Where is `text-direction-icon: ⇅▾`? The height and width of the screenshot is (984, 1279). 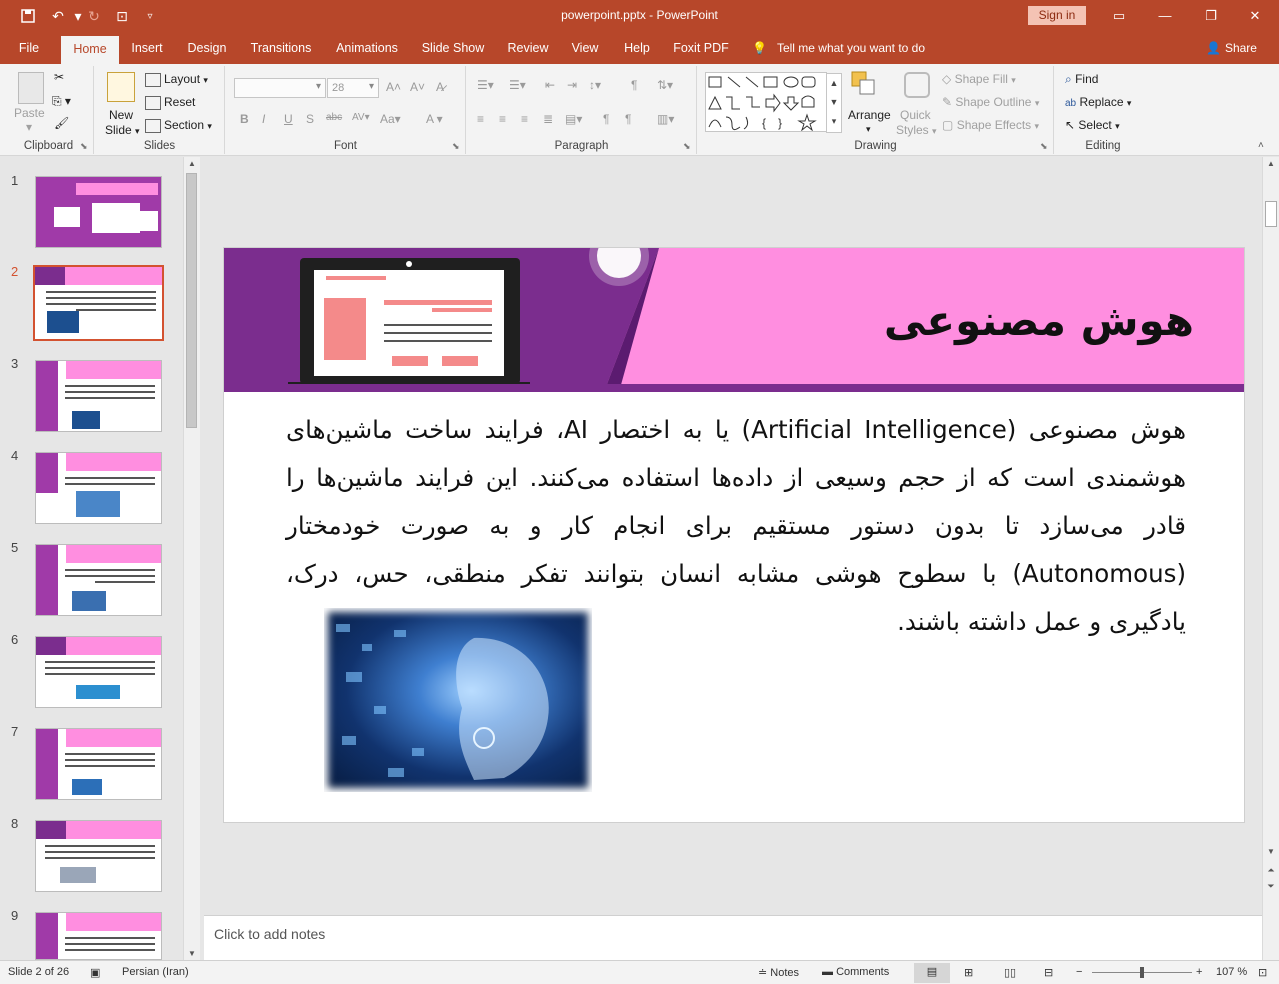
text-direction-icon: ⇅▾ is located at coordinates (665, 85).